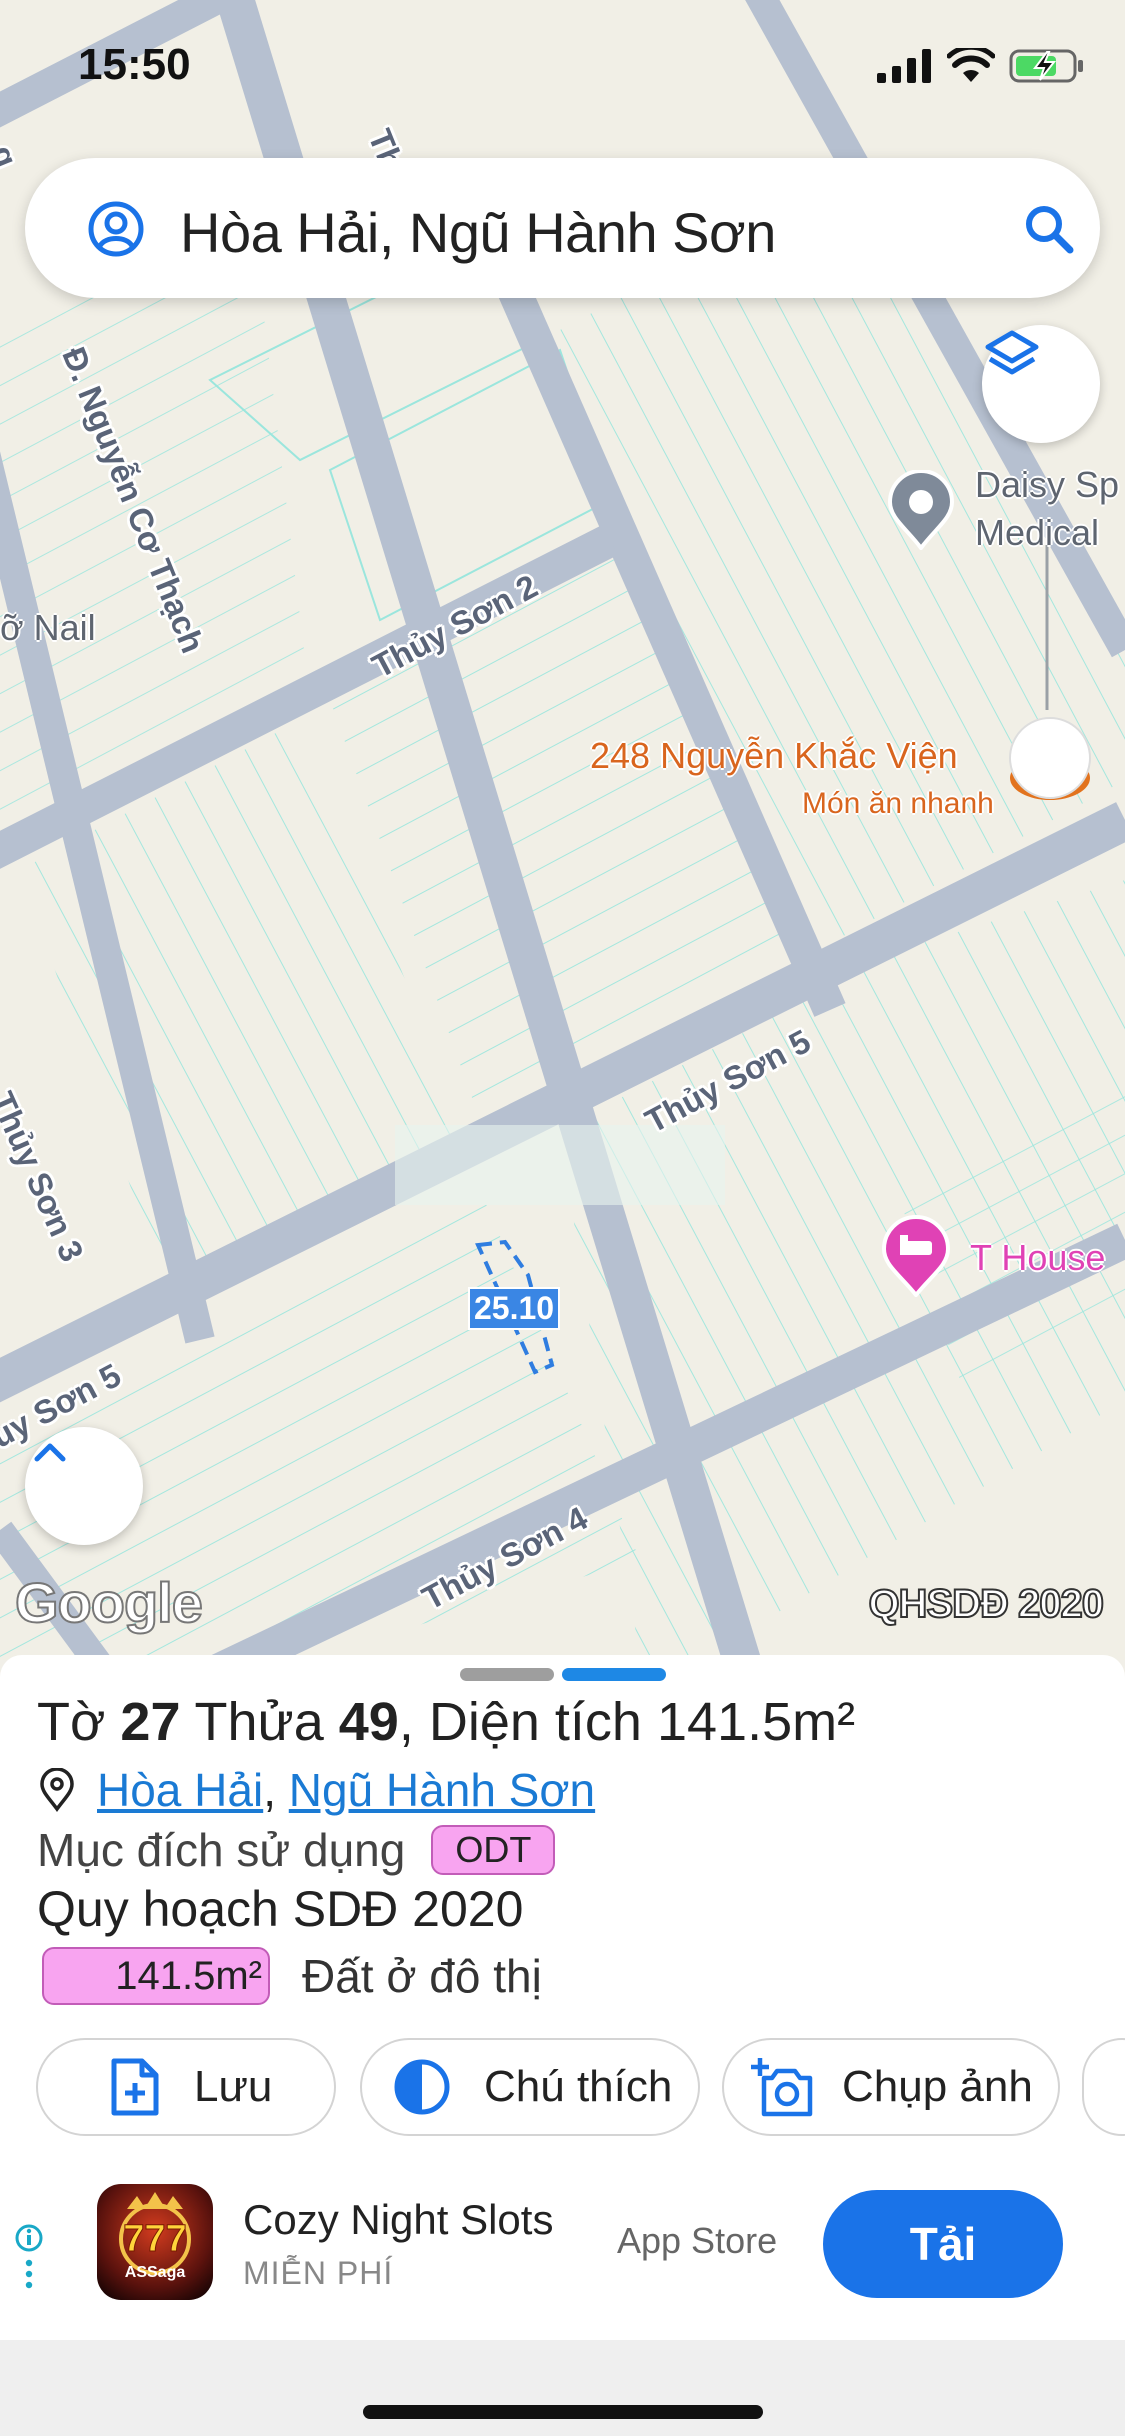 The image size is (1125, 2436). I want to click on area-value: 141.5m², so click(756, 1722).